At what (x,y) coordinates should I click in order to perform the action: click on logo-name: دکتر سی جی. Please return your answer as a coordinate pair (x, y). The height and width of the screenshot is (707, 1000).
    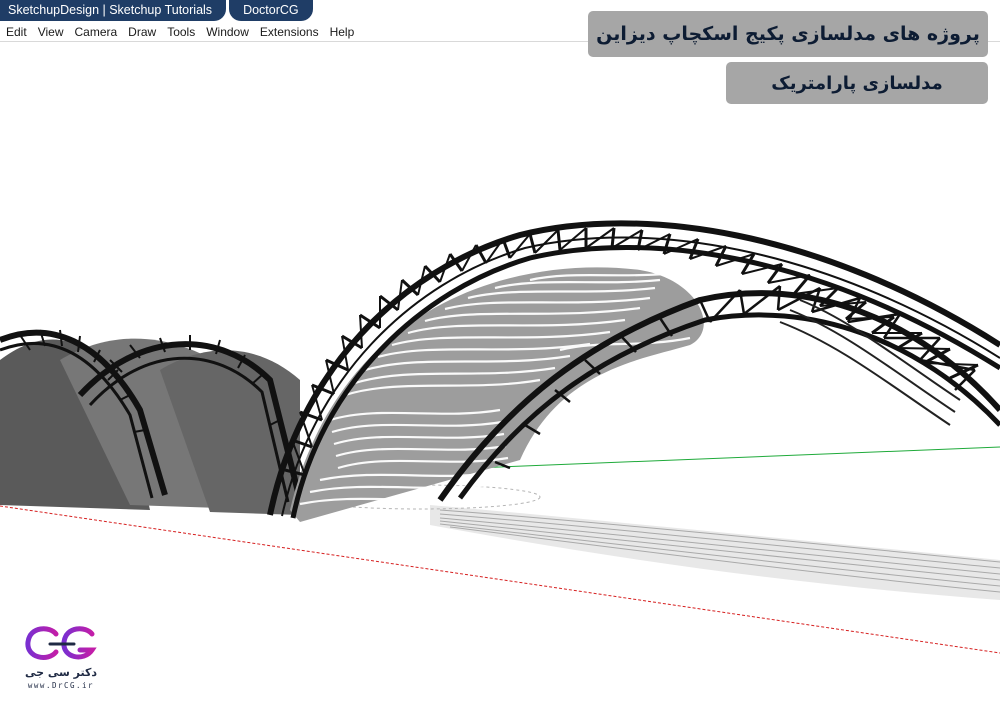
    Looking at the image, I should click on (61, 672).